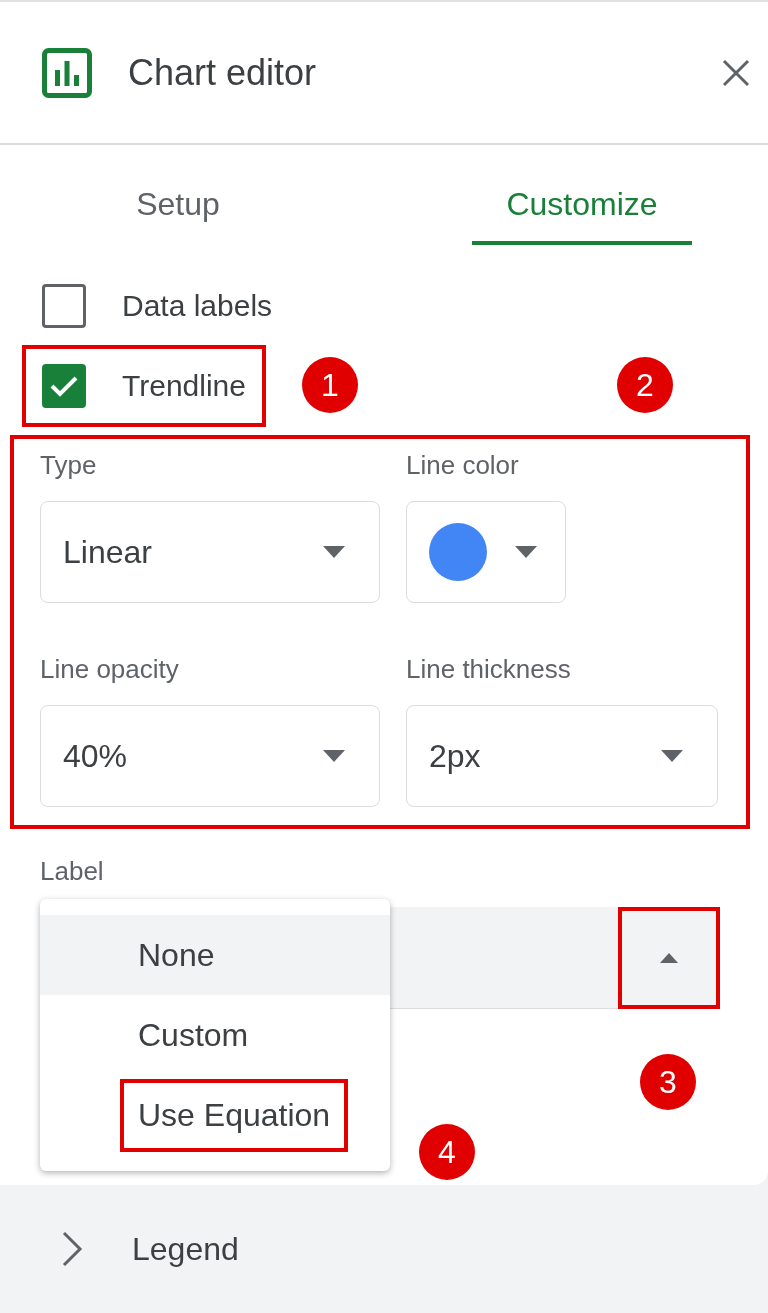 The height and width of the screenshot is (1313, 768). What do you see at coordinates (178, 195) in the screenshot?
I see `tab: Setup` at bounding box center [178, 195].